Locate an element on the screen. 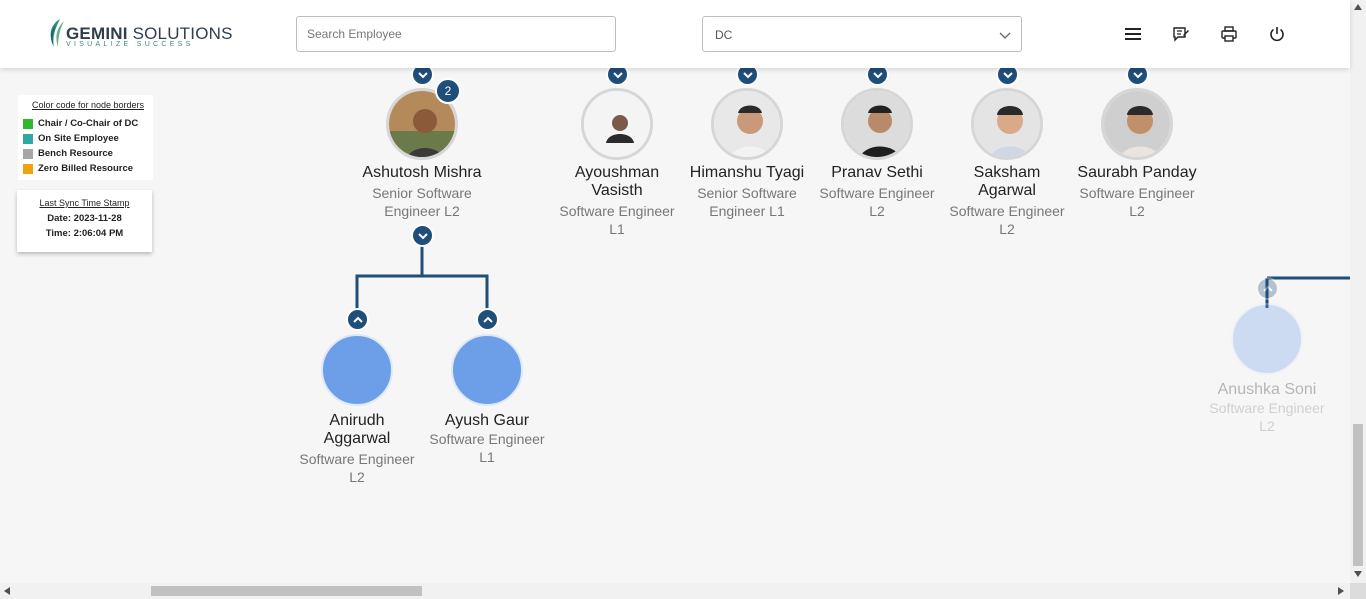  vertical-scroll-thumb is located at coordinates (1358, 495).